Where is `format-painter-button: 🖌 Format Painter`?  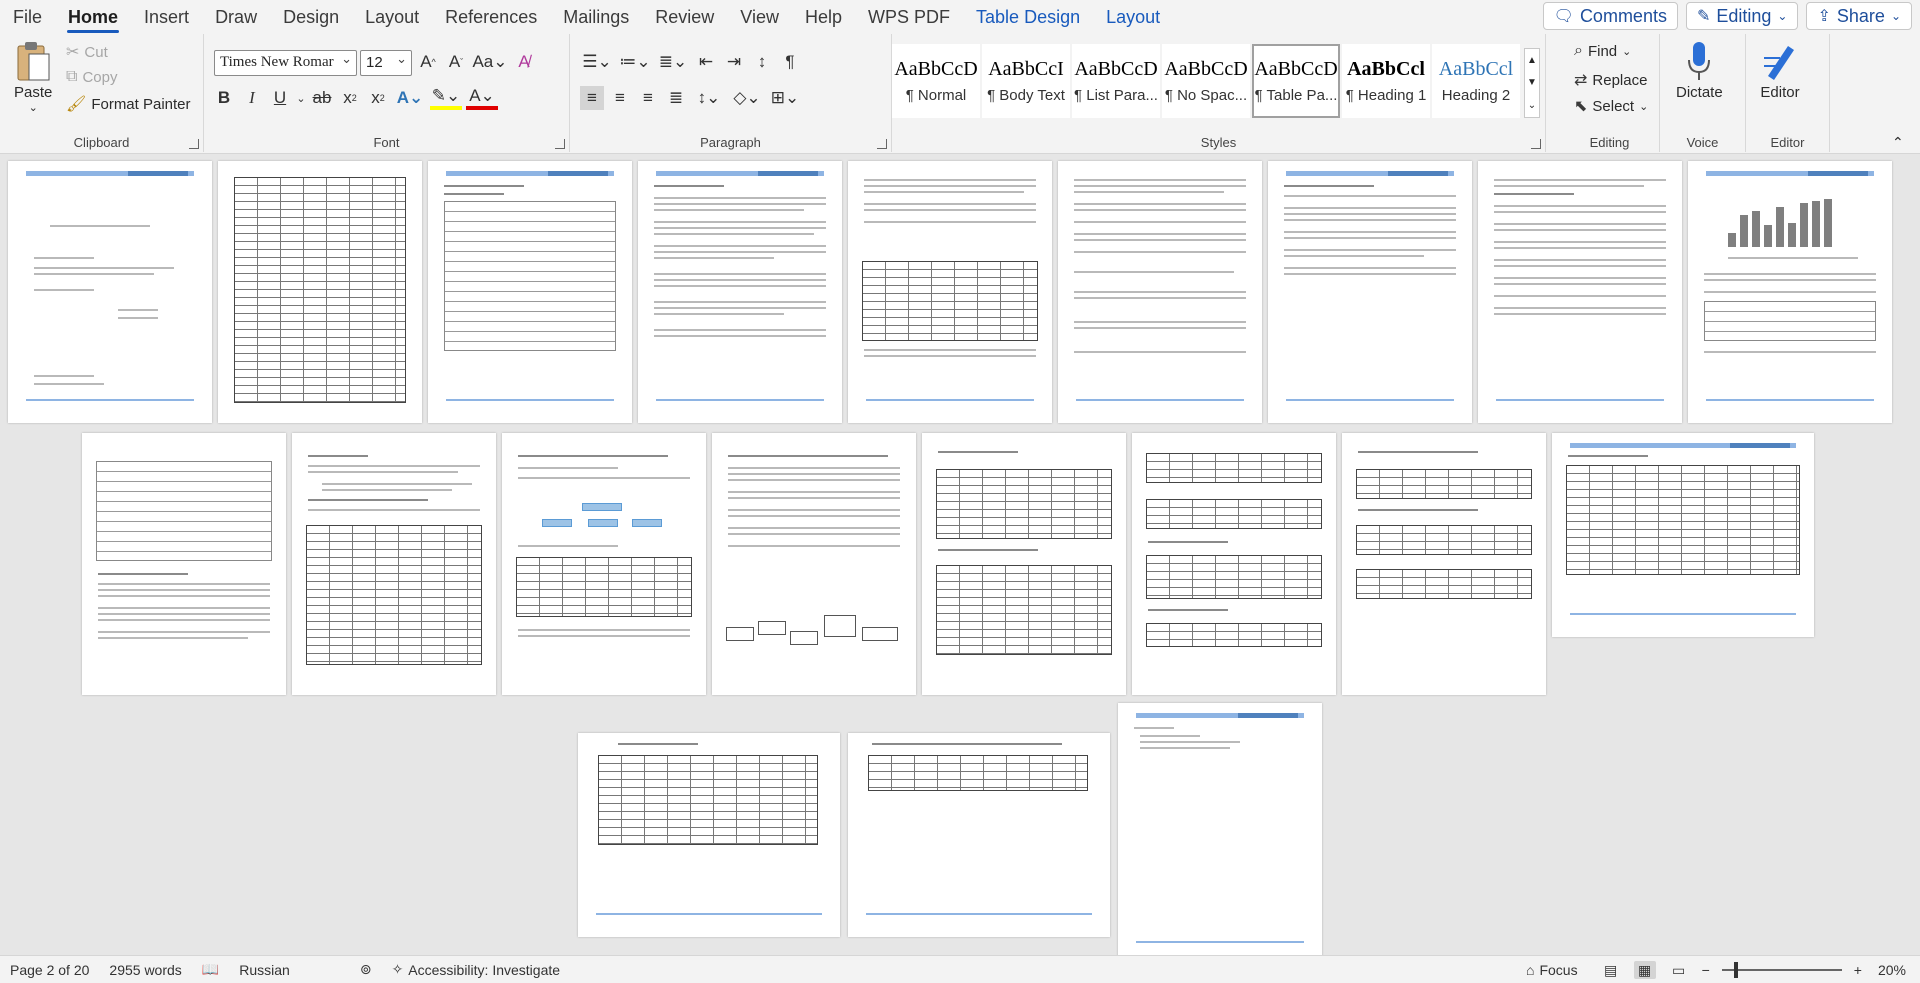 format-painter-button: 🖌 Format Painter is located at coordinates (128, 104).